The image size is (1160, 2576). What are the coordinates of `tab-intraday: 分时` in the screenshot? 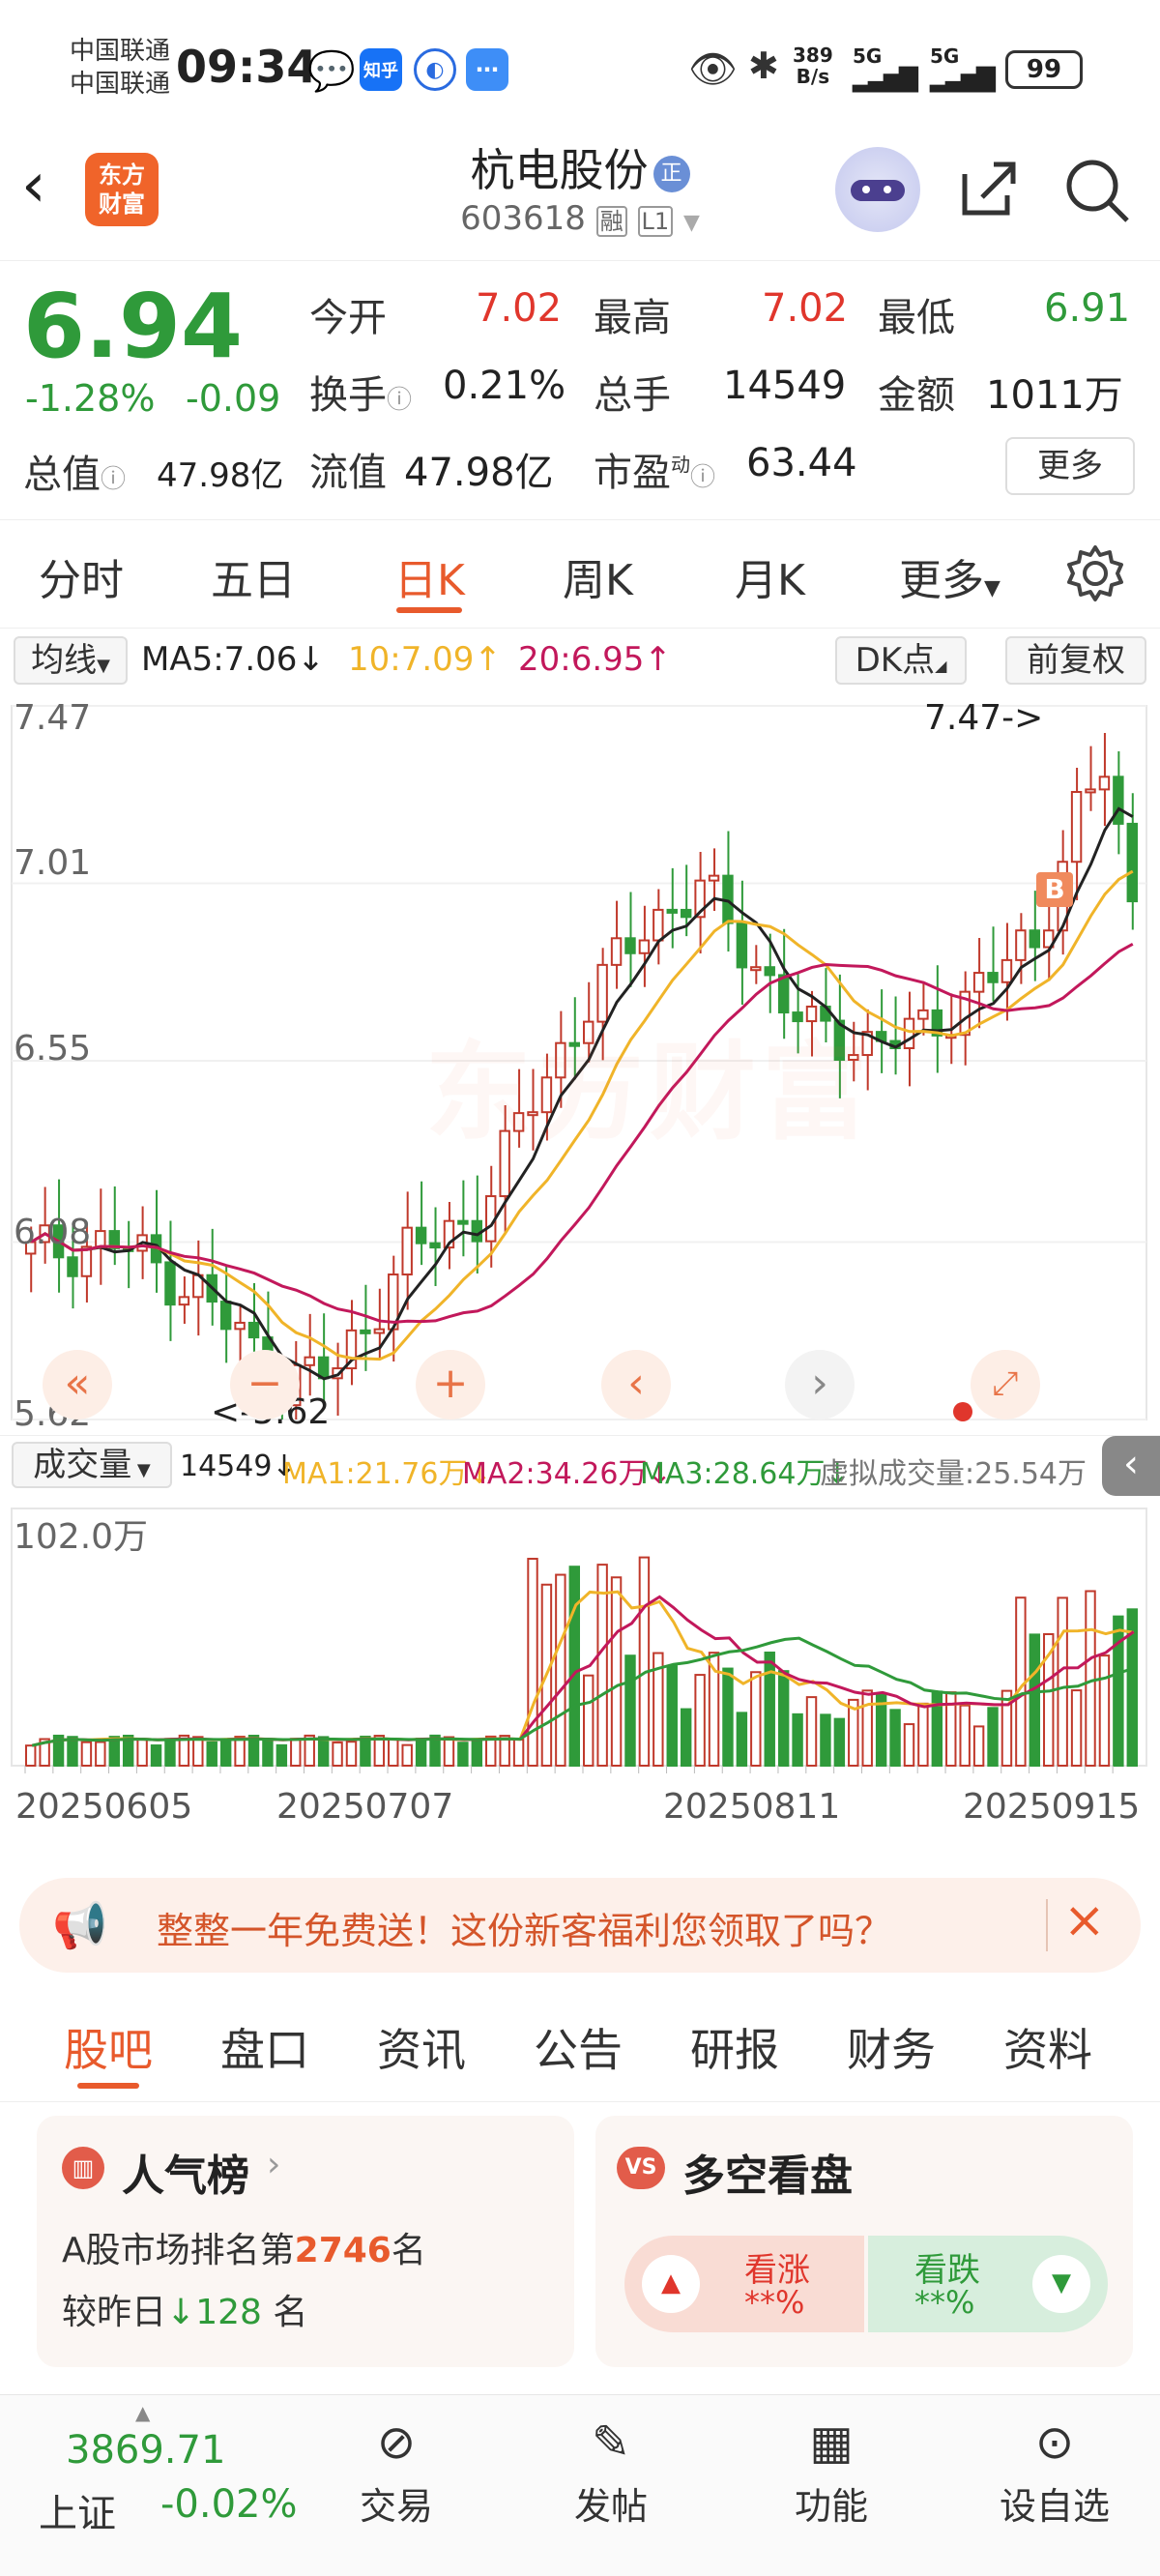 It's located at (81, 576).